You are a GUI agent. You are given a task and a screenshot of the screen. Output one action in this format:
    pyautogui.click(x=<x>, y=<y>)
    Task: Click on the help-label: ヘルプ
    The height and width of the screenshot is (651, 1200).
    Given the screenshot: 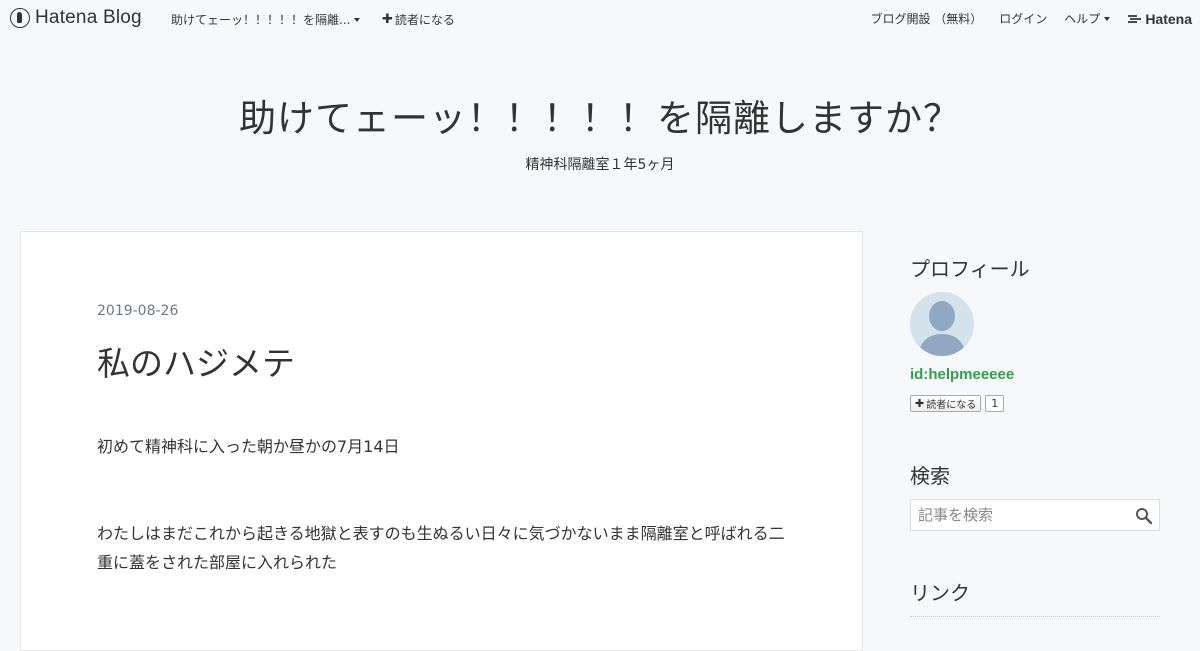 What is the action you would take?
    pyautogui.click(x=1082, y=19)
    